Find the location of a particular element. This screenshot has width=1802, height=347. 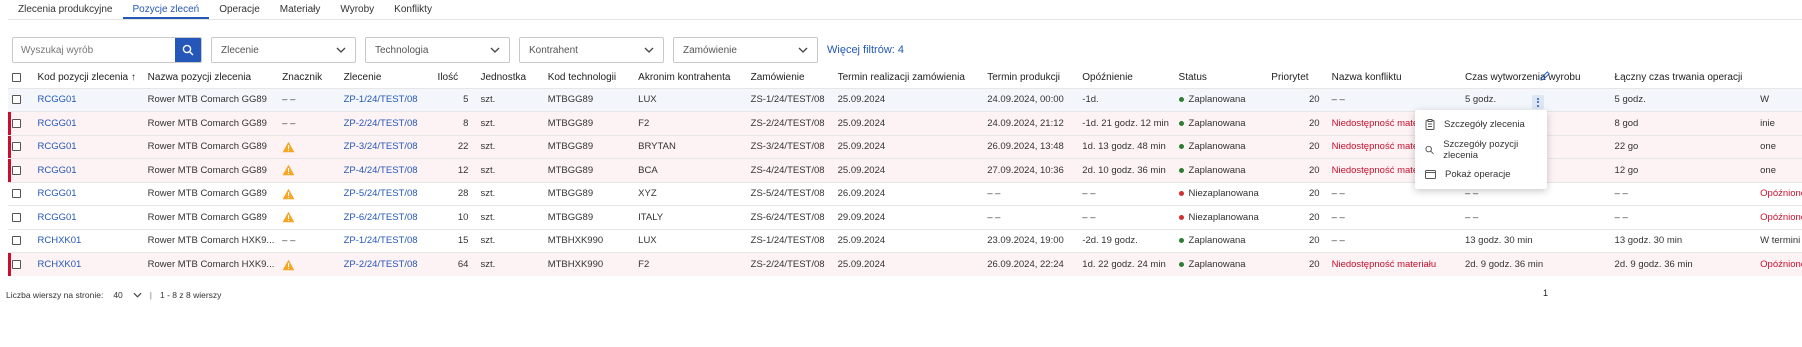

row-actions-button is located at coordinates (1538, 102).